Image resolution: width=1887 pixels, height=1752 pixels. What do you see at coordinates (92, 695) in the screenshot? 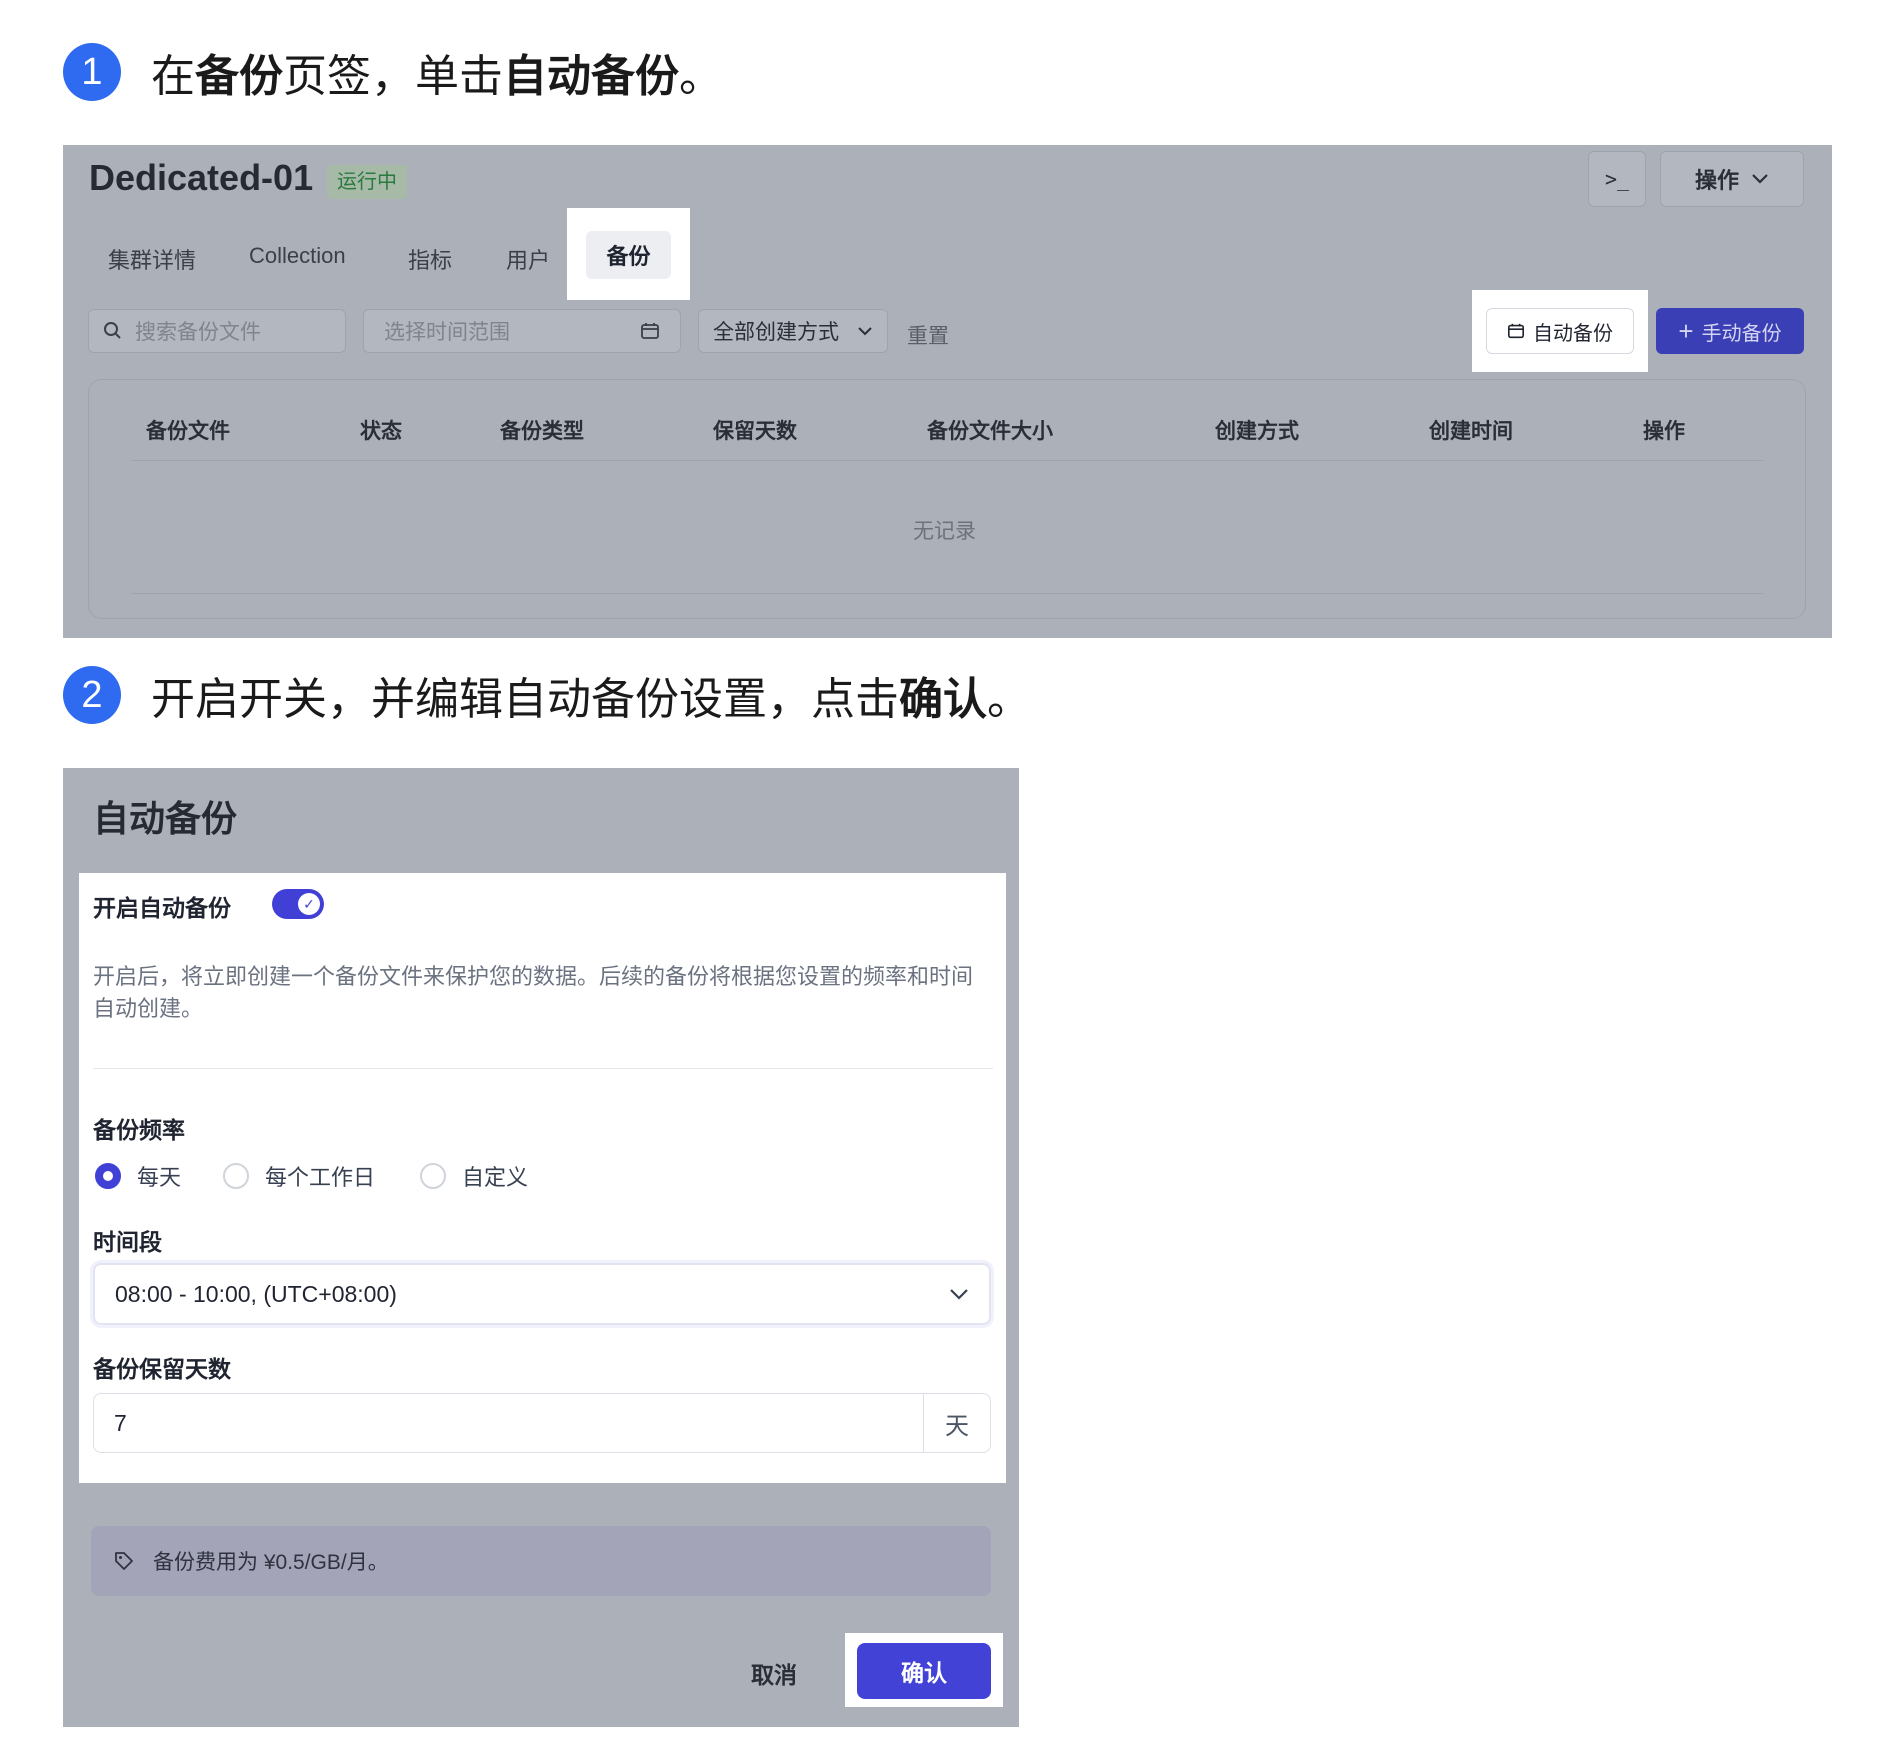
I see `step-number-2: 2` at bounding box center [92, 695].